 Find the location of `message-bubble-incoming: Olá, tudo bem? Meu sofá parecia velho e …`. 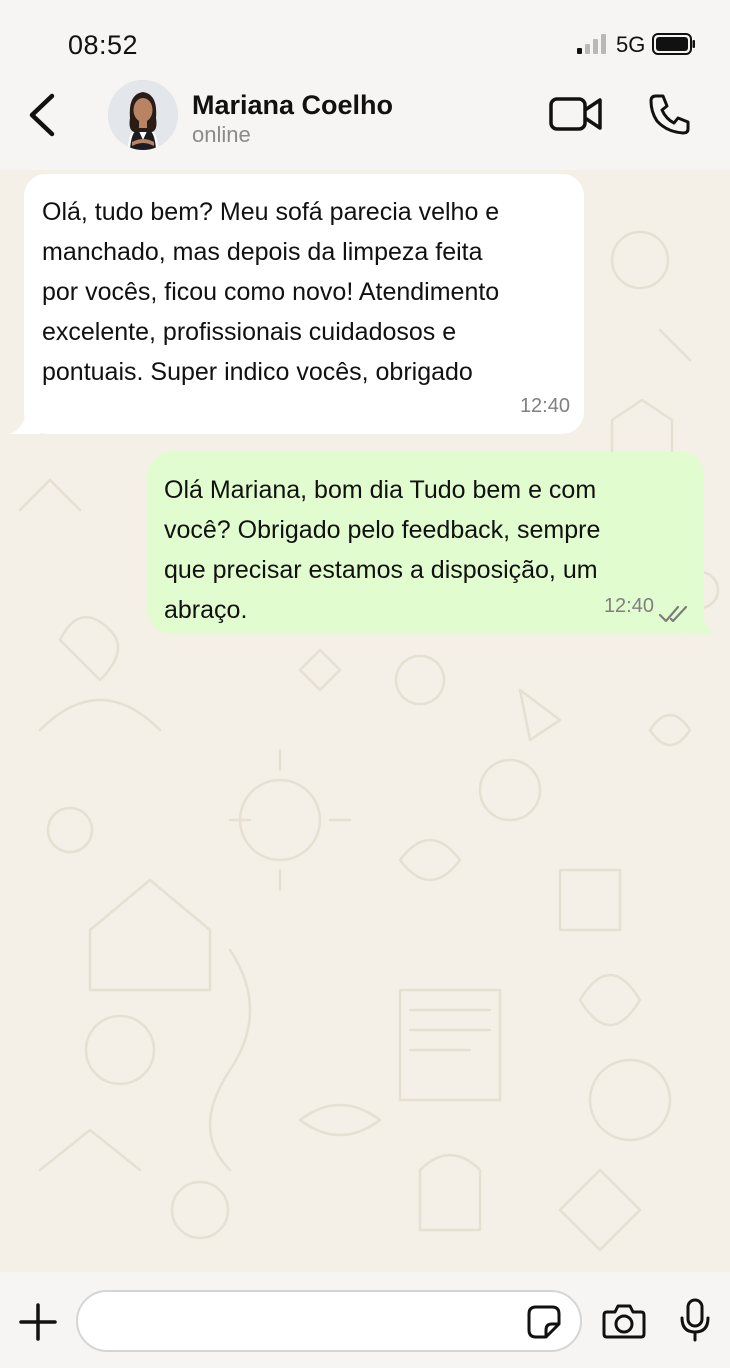

message-bubble-incoming: Olá, tudo bem? Meu sofá parecia velho e … is located at coordinates (297, 304).